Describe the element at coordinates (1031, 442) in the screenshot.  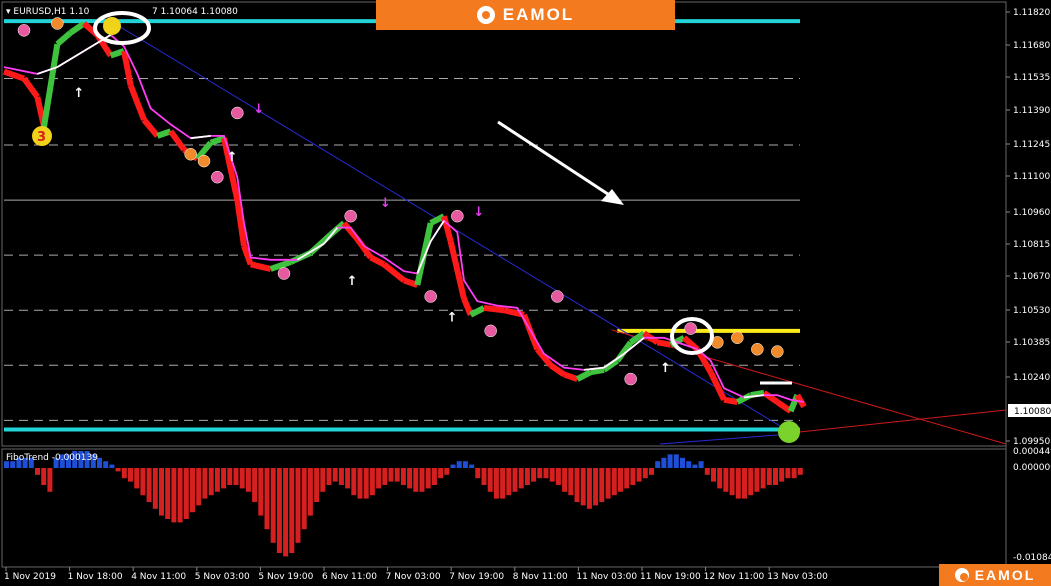
I see `y-tick-label: 1.09950` at that location.